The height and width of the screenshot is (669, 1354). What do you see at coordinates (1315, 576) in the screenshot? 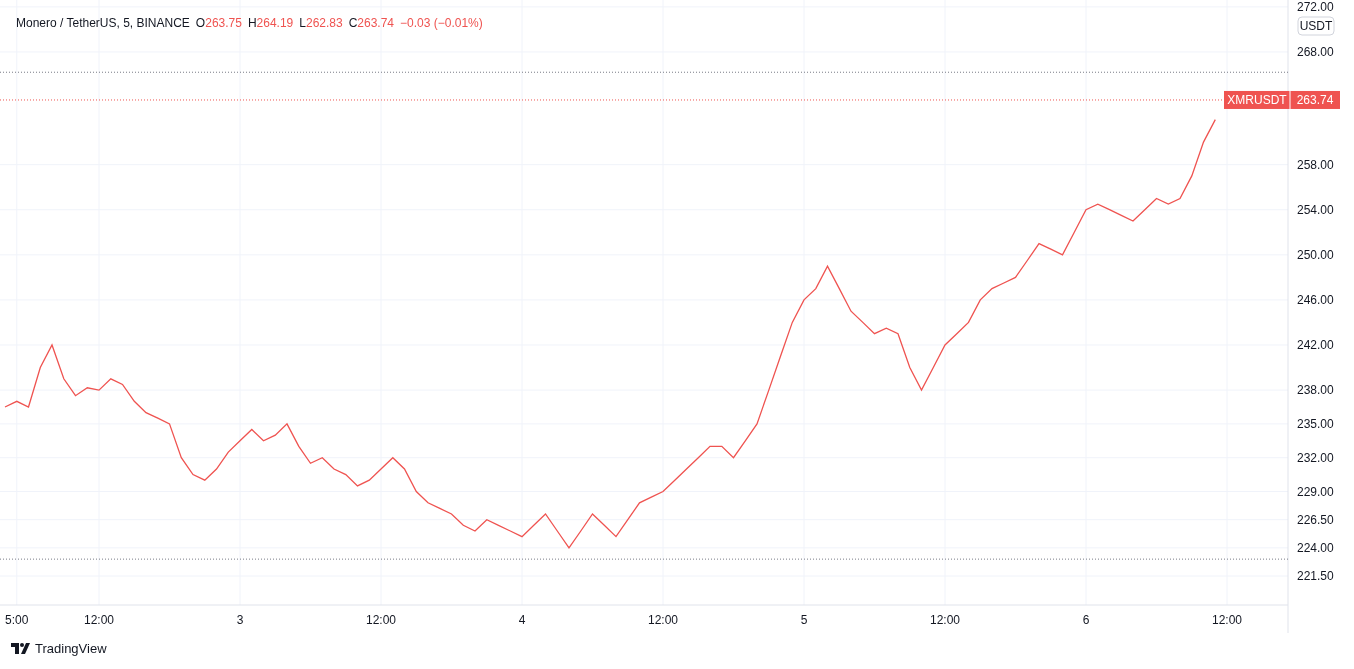
I see `price-axis-label: 221.50` at bounding box center [1315, 576].